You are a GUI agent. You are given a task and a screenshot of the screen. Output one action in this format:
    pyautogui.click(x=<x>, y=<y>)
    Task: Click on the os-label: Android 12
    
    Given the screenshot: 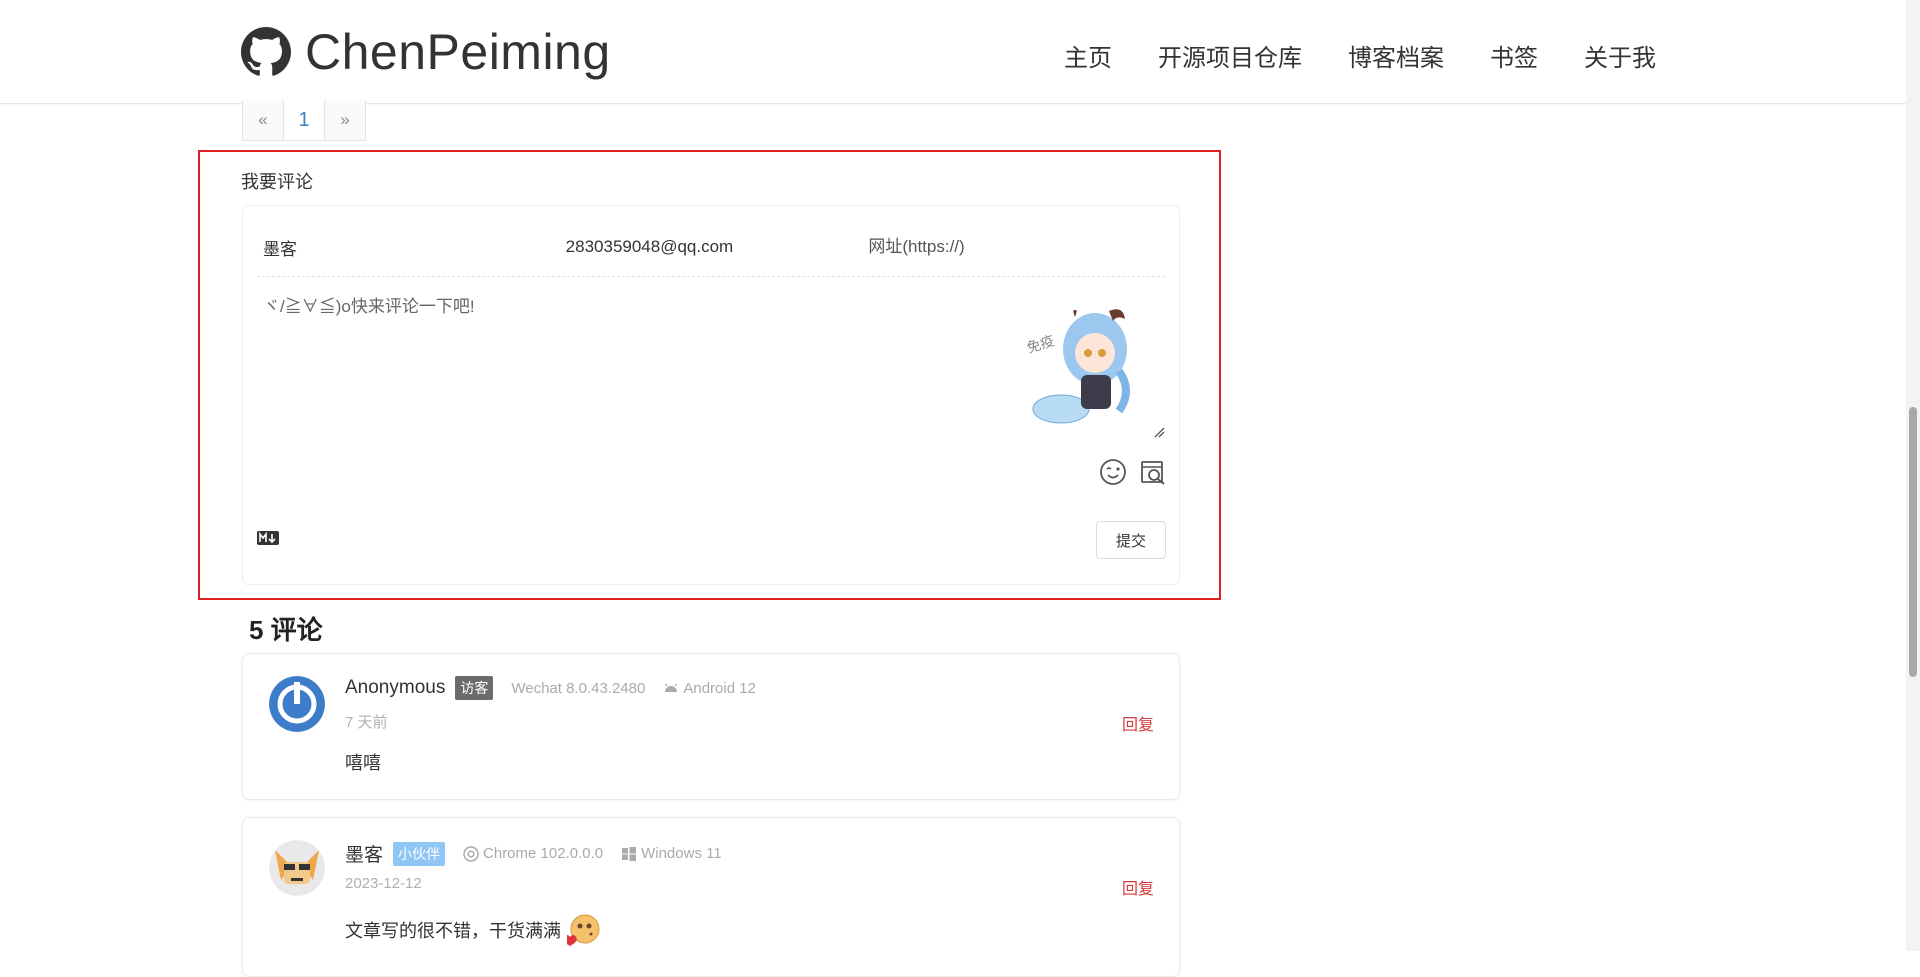 What is the action you would take?
    pyautogui.click(x=719, y=688)
    